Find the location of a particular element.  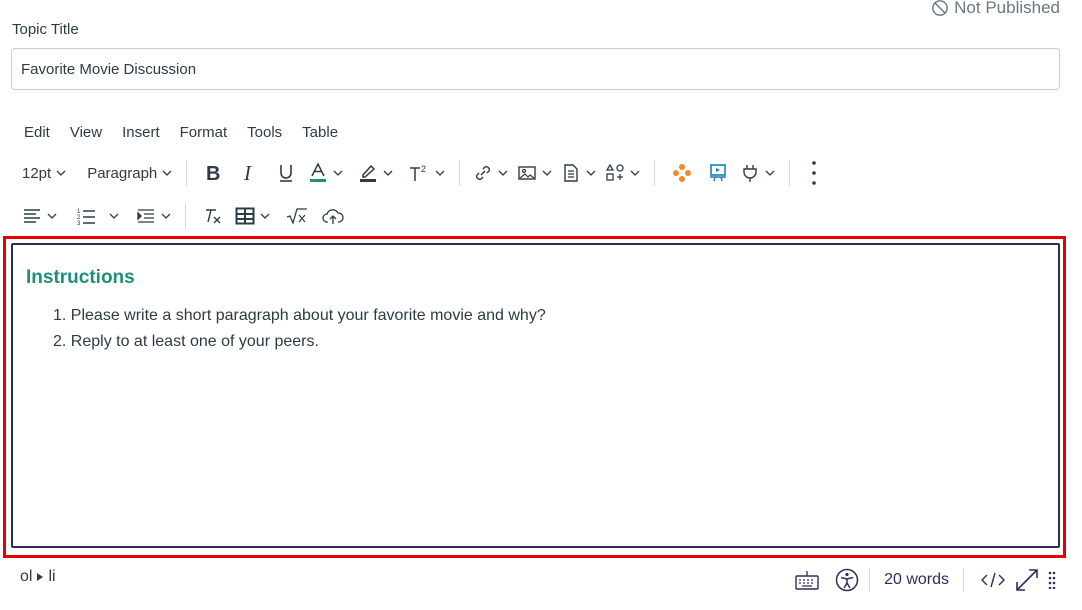

menu-edit: Edit is located at coordinates (37, 132).